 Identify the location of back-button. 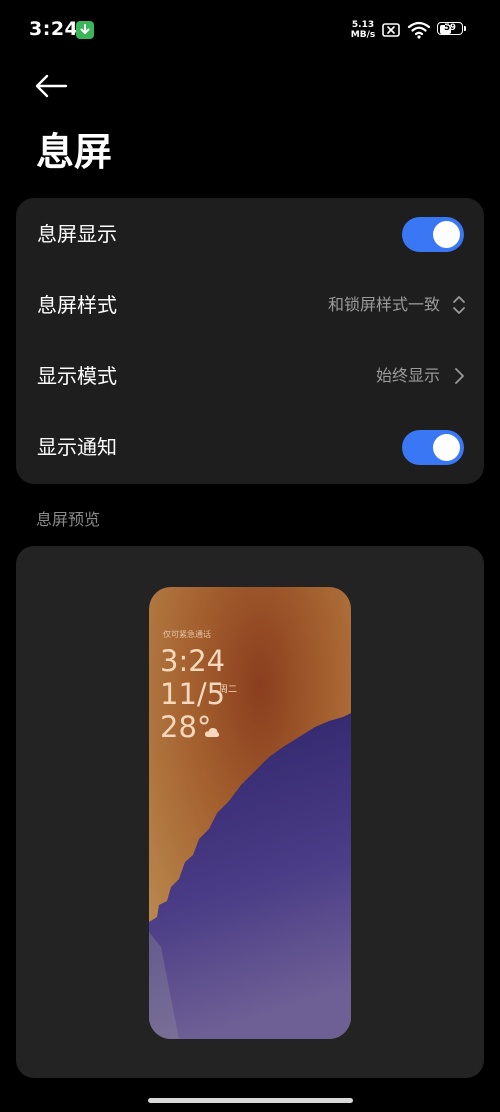
(51, 86).